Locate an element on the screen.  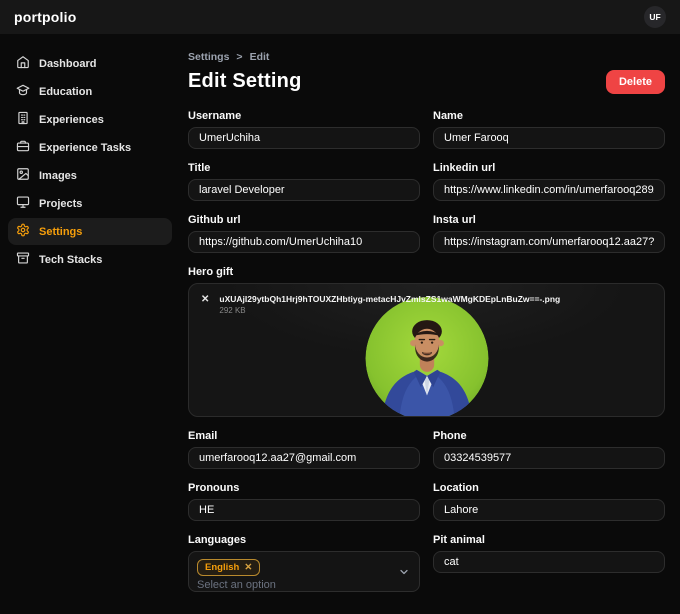
pit-animal-field-group: Pit animal is located at coordinates (549, 563).